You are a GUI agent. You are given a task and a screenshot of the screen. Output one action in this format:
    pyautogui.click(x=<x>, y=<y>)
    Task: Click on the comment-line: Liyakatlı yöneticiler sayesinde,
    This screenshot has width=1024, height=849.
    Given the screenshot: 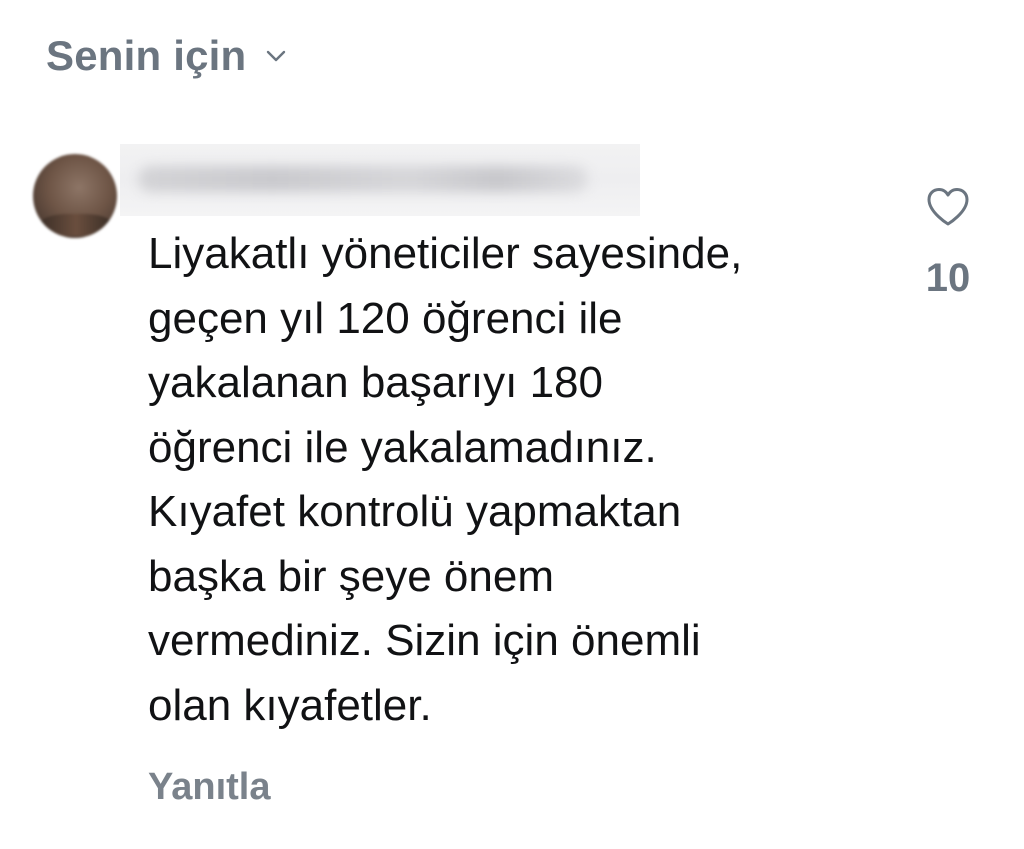 What is the action you would take?
    pyautogui.click(x=445, y=253)
    